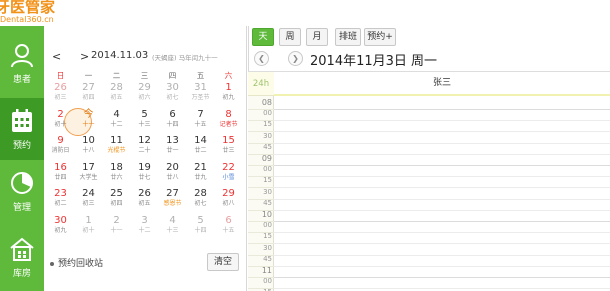 The image size is (610, 291). Describe the element at coordinates (200, 228) in the screenshot. I see `calendar-day: 5 十四` at that location.